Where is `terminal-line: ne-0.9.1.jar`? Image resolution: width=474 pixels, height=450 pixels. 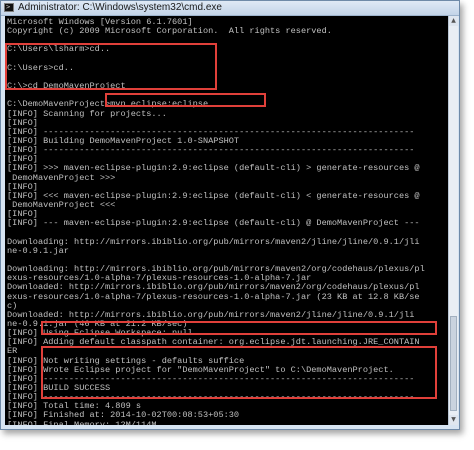
terminal-line: ne-0.9.1.jar is located at coordinates (38, 250).